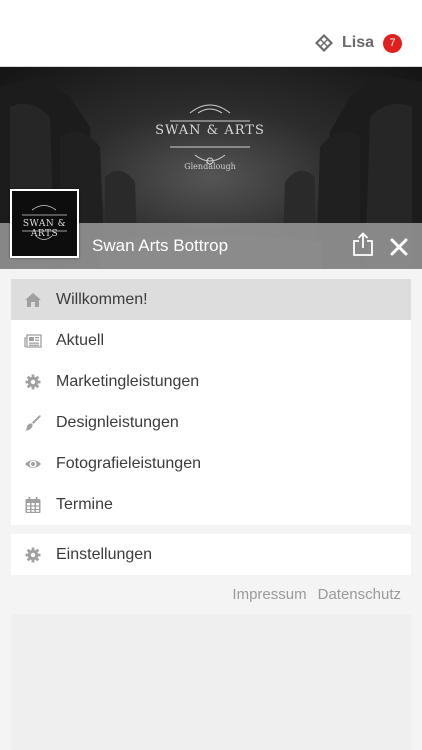 This screenshot has width=422, height=750. I want to click on eye-icon, so click(33, 464).